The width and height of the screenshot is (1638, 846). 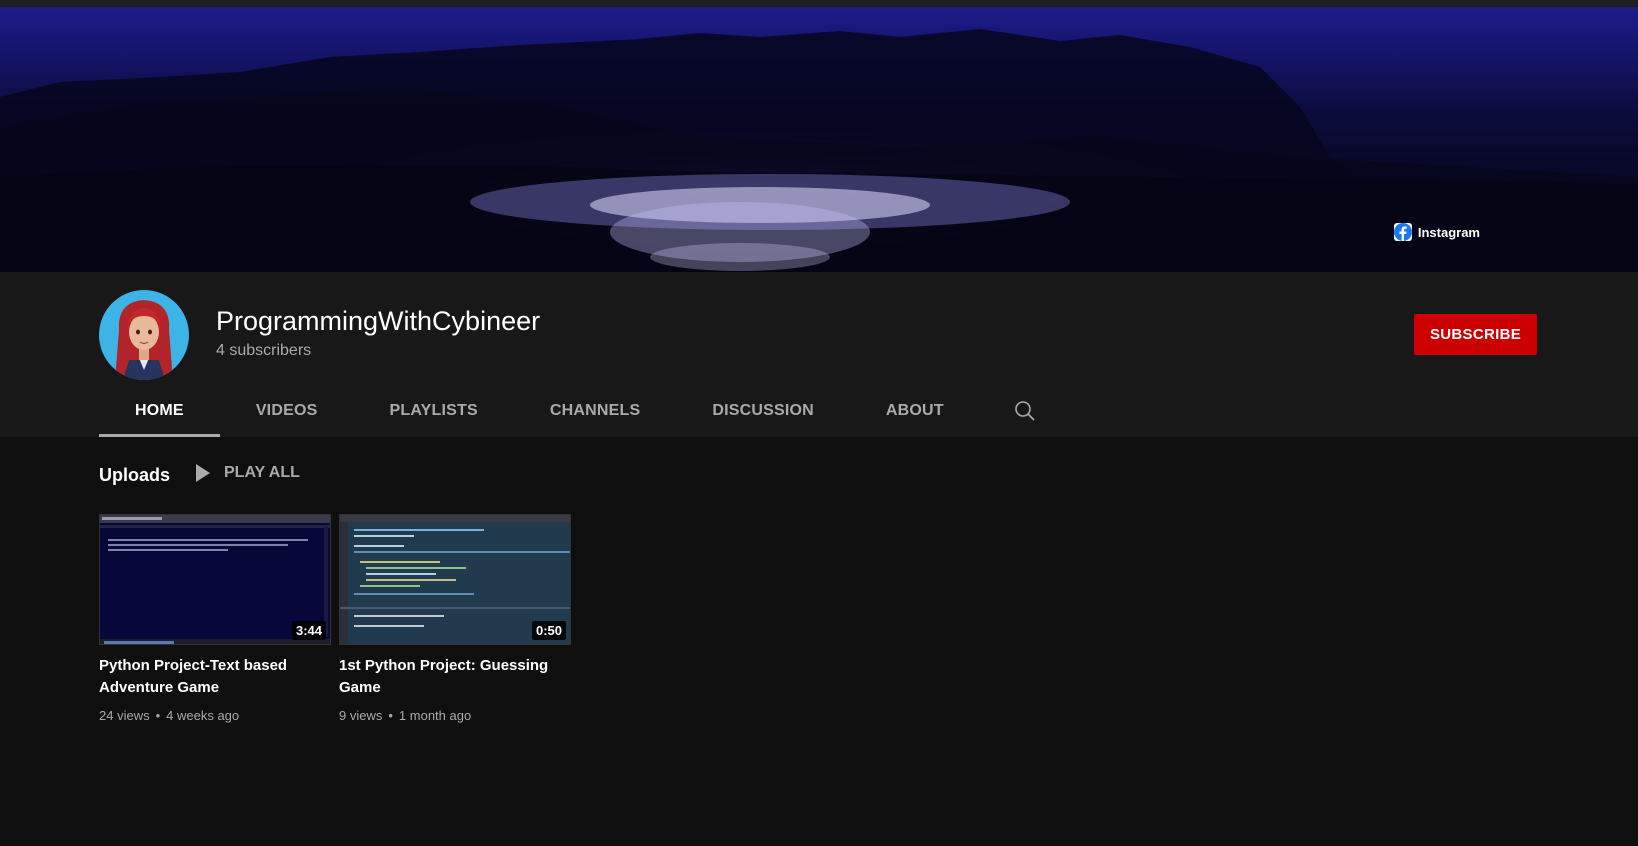 I want to click on facebook-icon, so click(x=1501, y=232).